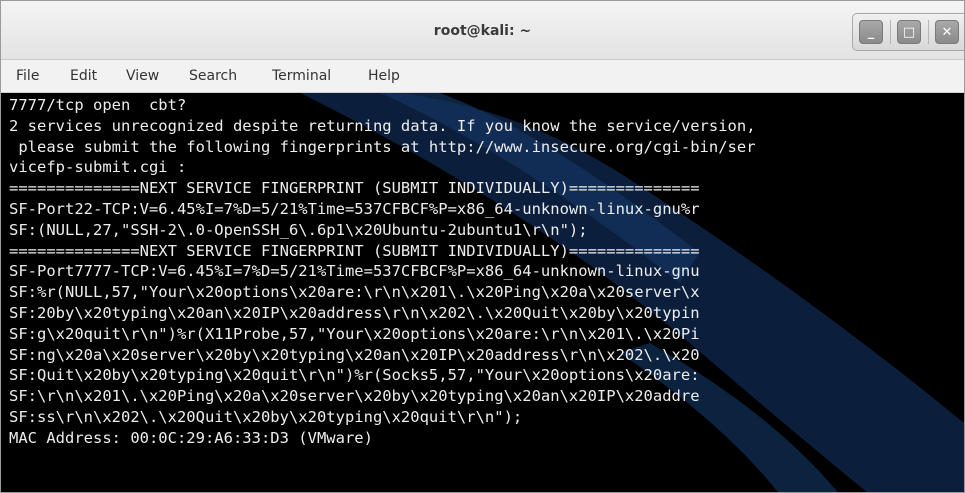 Image resolution: width=965 pixels, height=493 pixels. I want to click on menu-file: File, so click(27, 76).